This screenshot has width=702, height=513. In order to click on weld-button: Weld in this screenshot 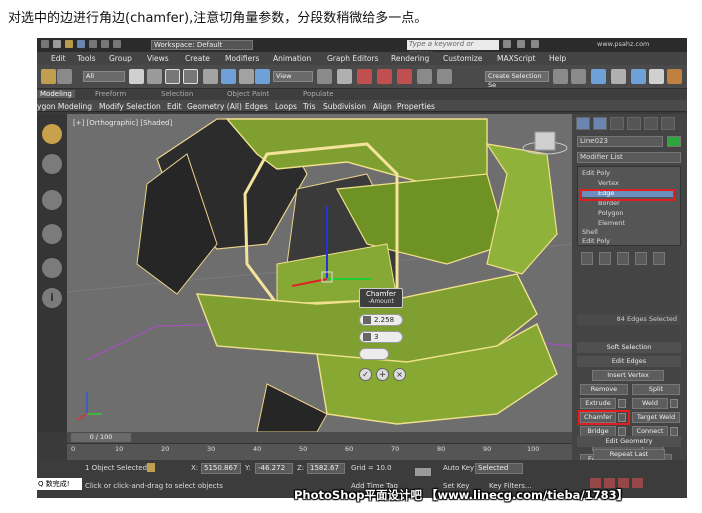, I will do `click(650, 403)`.